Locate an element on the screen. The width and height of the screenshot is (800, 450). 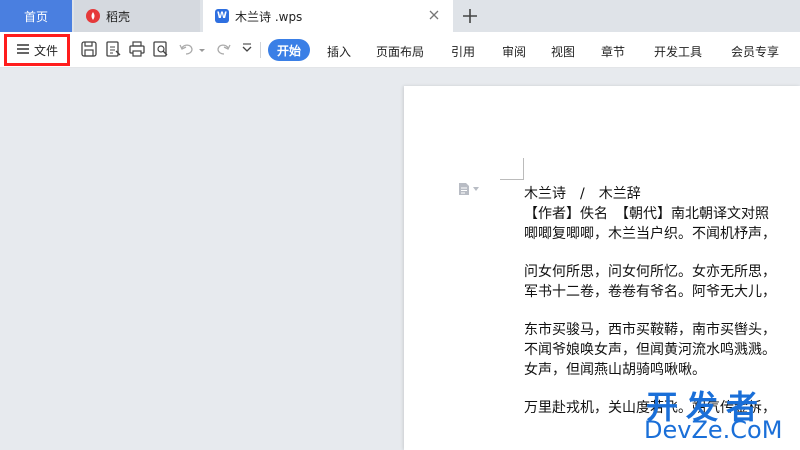
menu-start: 开始 is located at coordinates (289, 50).